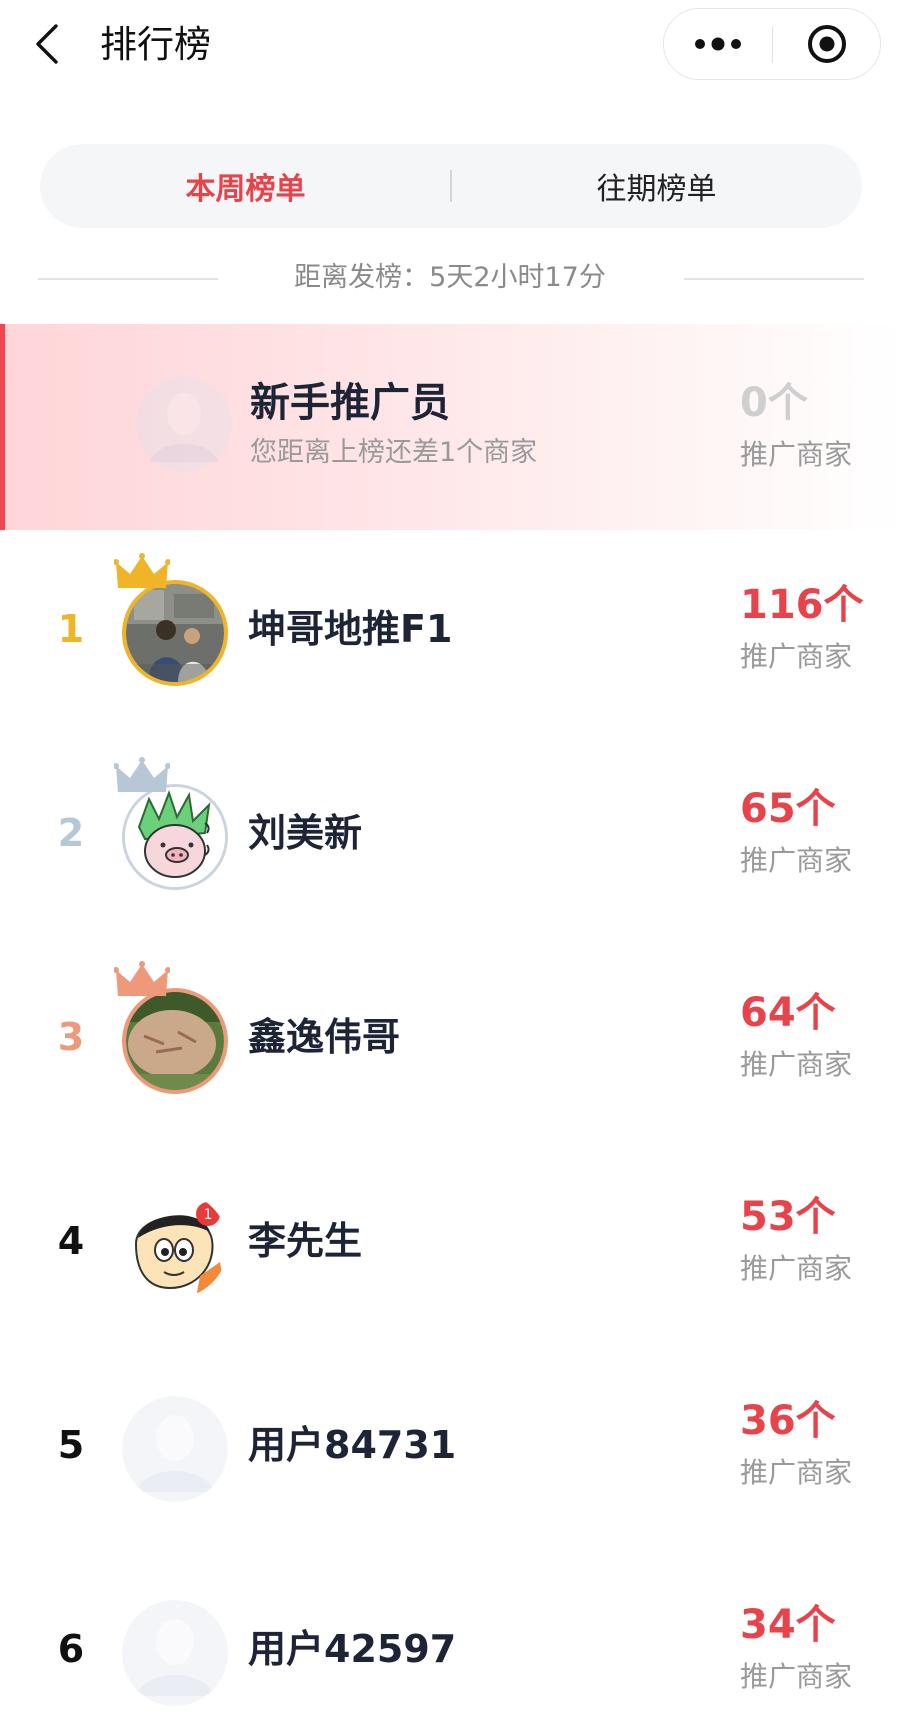 This screenshot has height=1730, width=900. I want to click on my-count-unit: 推广商家, so click(796, 454).